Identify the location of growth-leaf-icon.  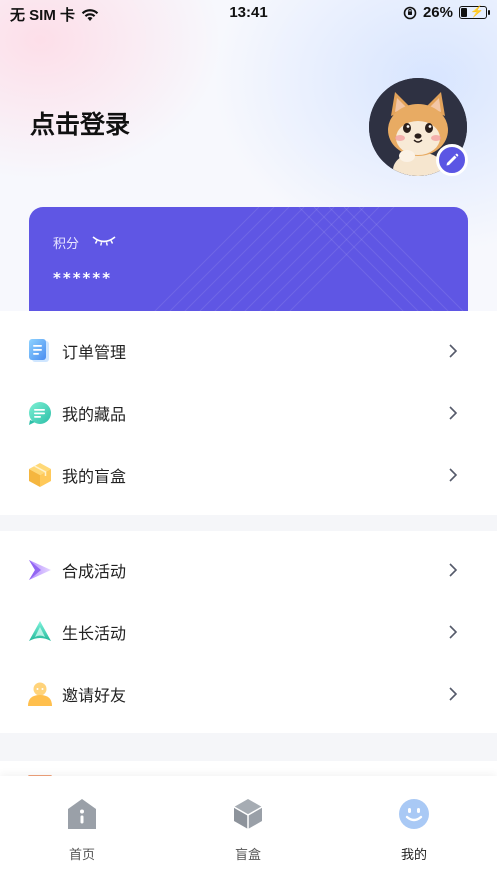
(40, 631).